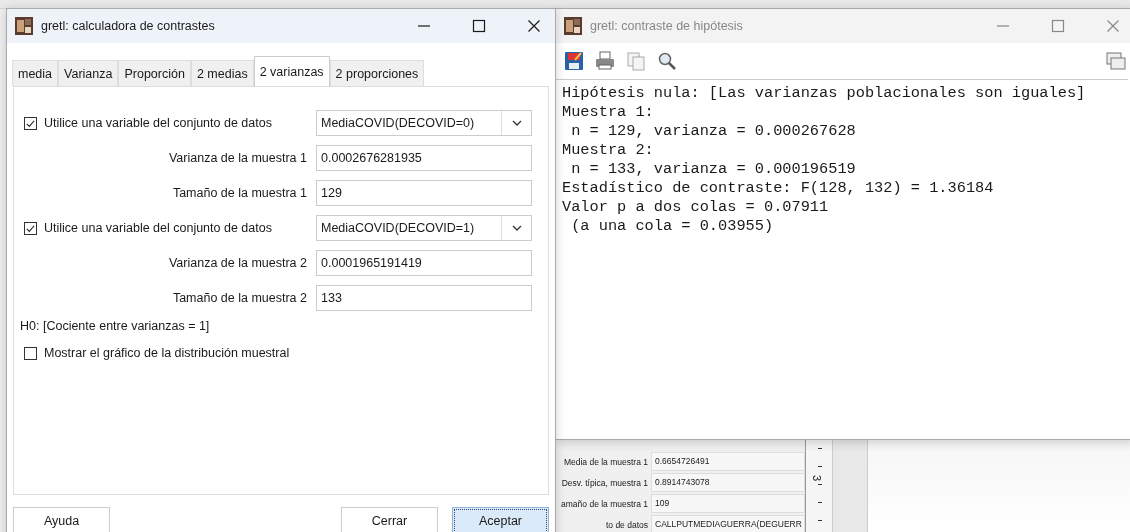 This screenshot has width=1130, height=532. I want to click on search-icon, so click(667, 61).